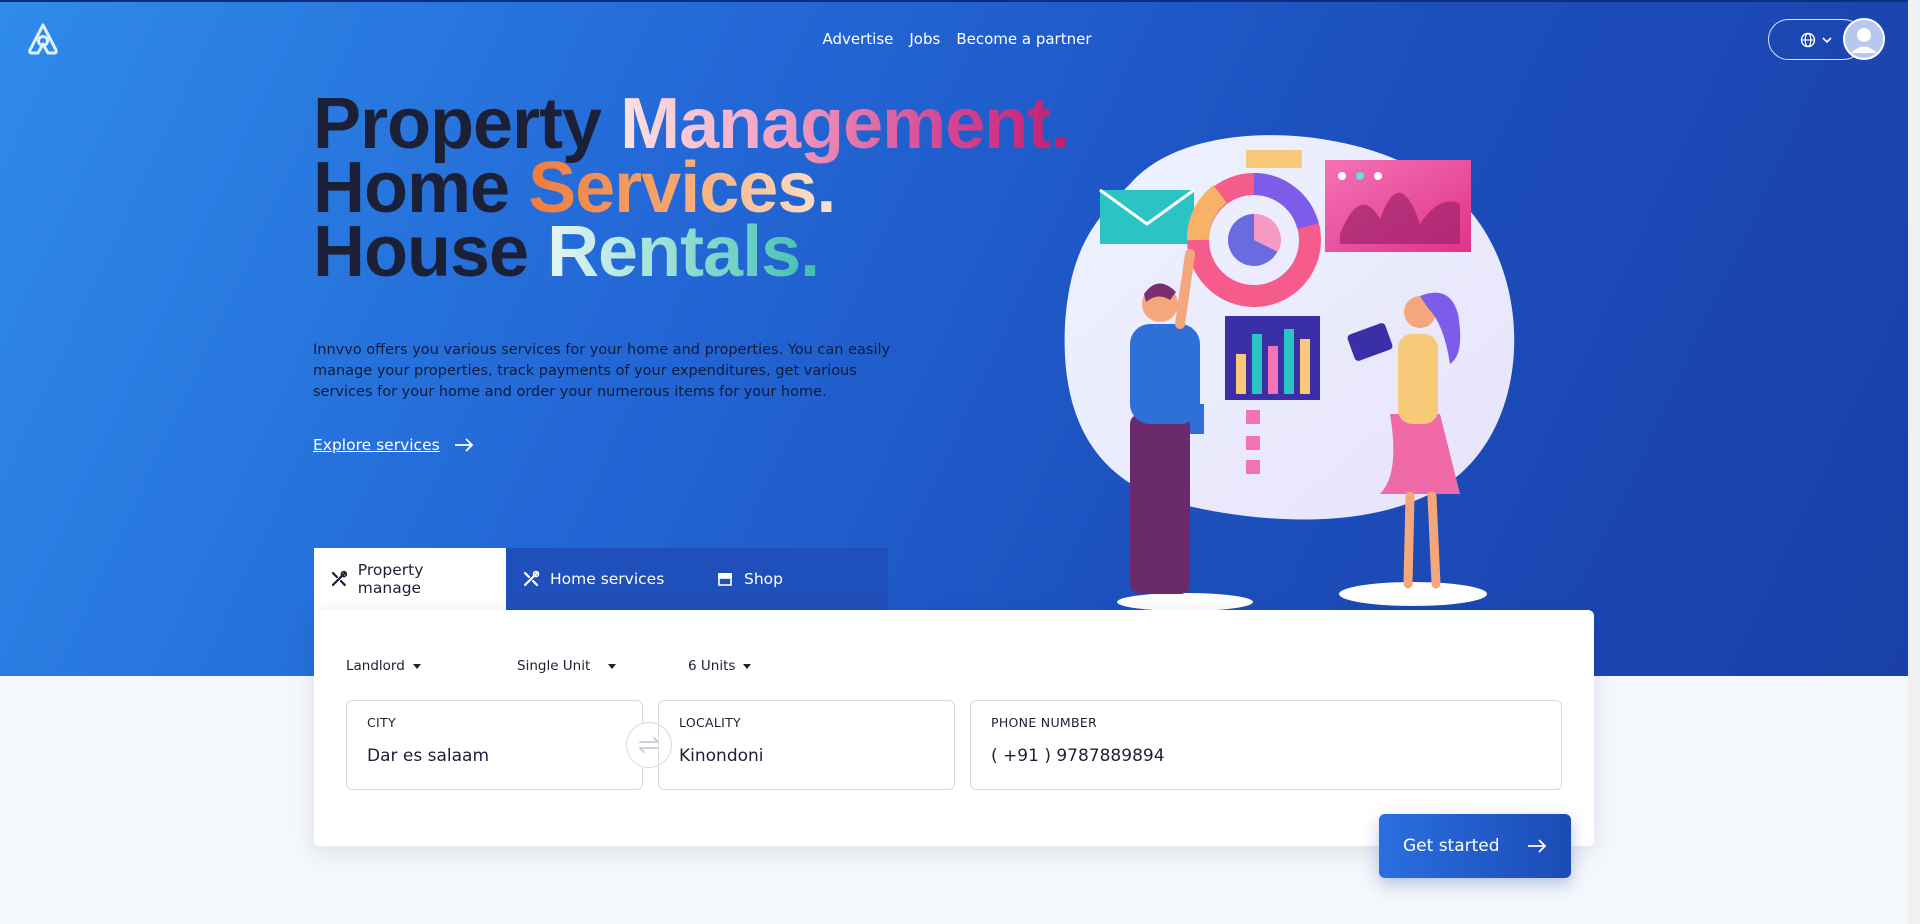 The height and width of the screenshot is (924, 1920). Describe the element at coordinates (1023, 39) in the screenshot. I see `nav-link-become-partner: Become a partner` at that location.